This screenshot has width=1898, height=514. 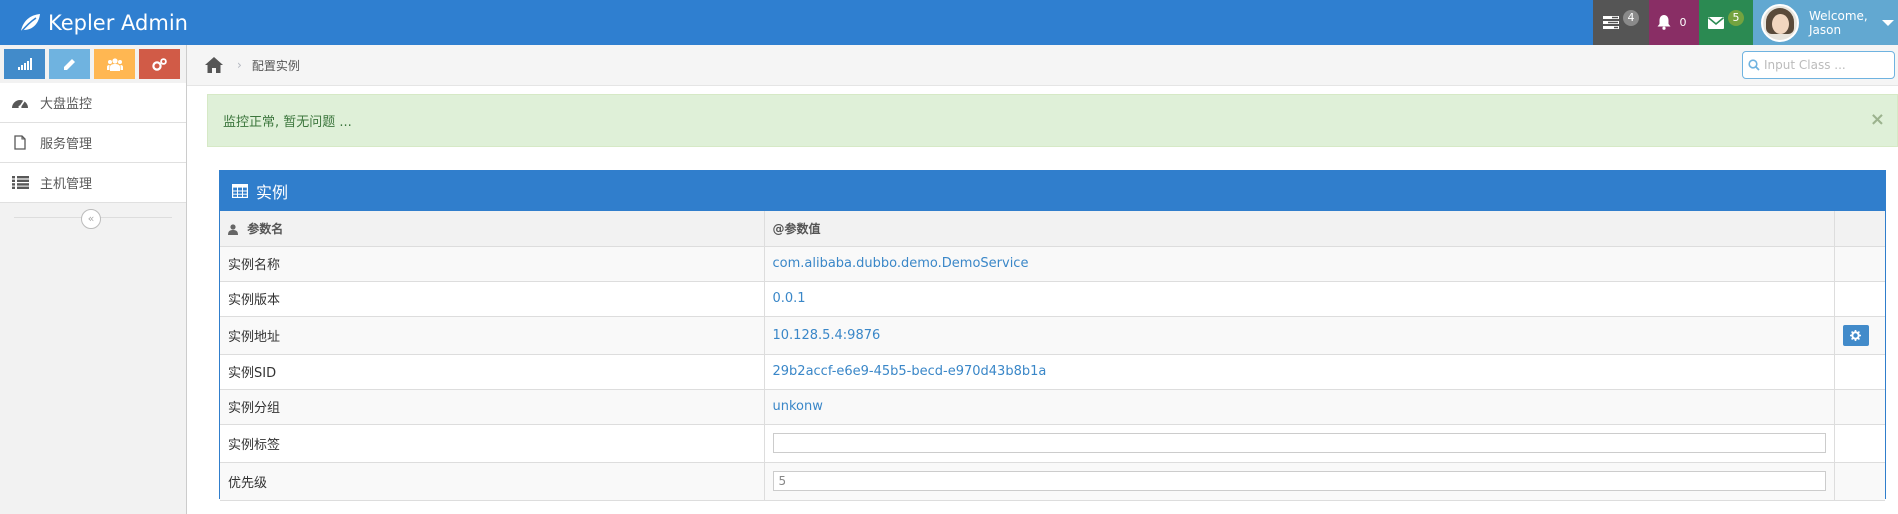 I want to click on param-name: 优先级, so click(x=492, y=481).